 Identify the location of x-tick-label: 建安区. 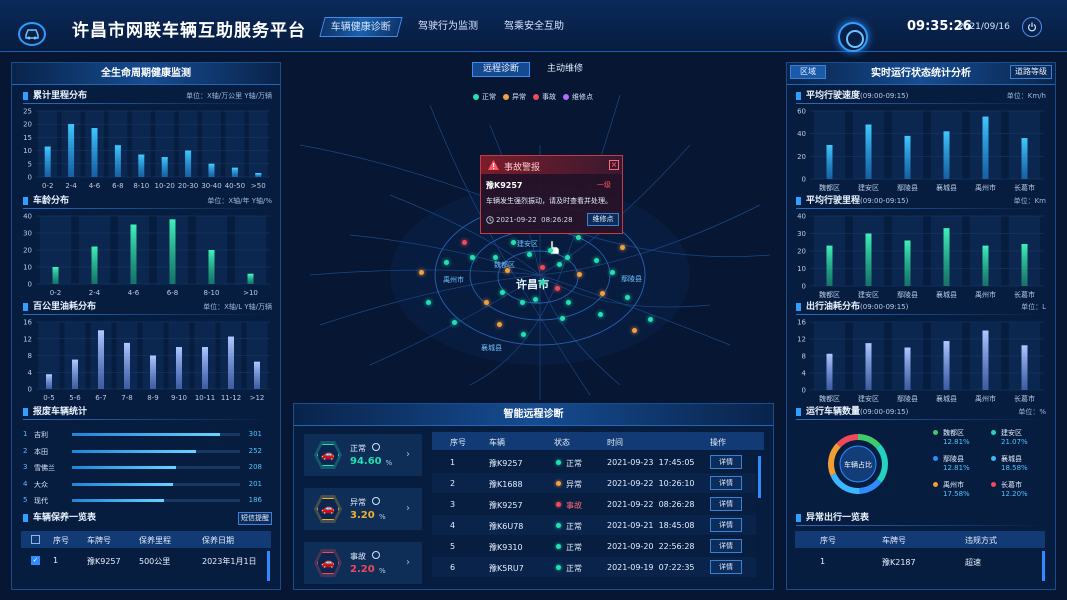
(868, 294).